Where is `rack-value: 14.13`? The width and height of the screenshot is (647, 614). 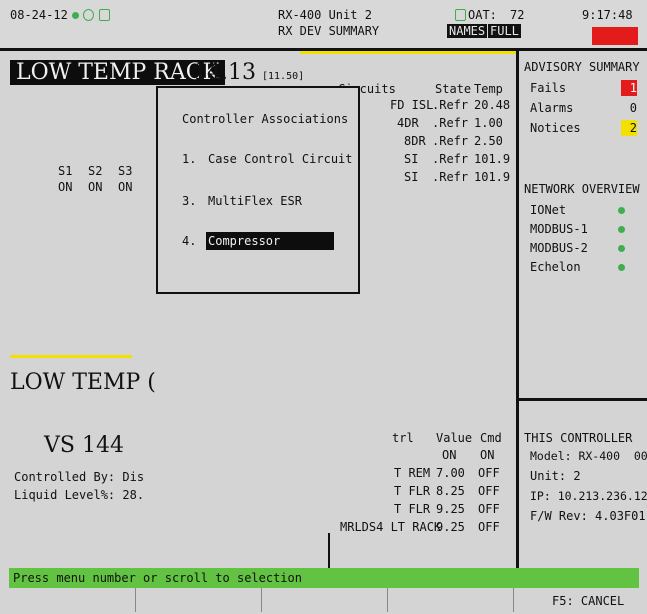 rack-value: 14.13 is located at coordinates (224, 72).